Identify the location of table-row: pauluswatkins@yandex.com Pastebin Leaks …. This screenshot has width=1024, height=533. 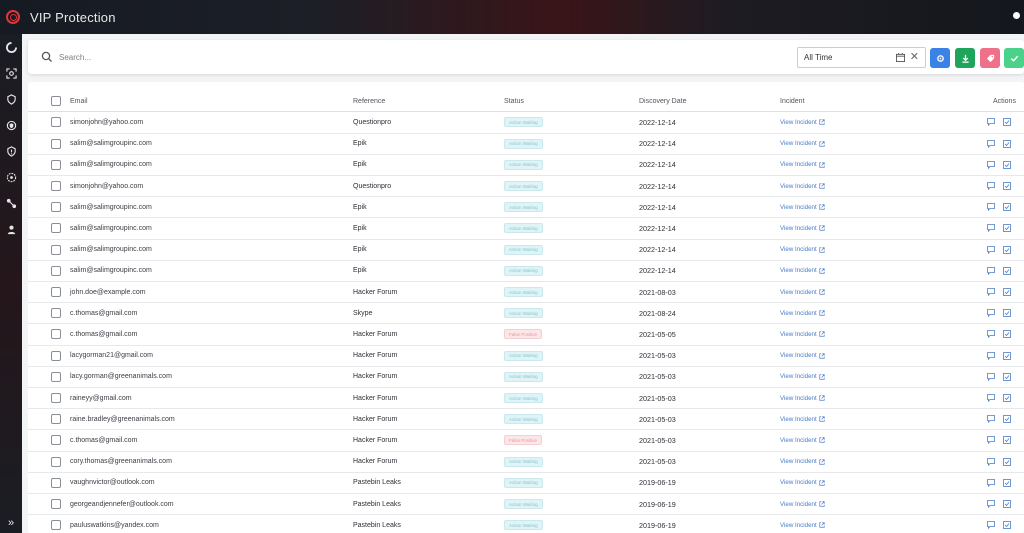
(526, 524).